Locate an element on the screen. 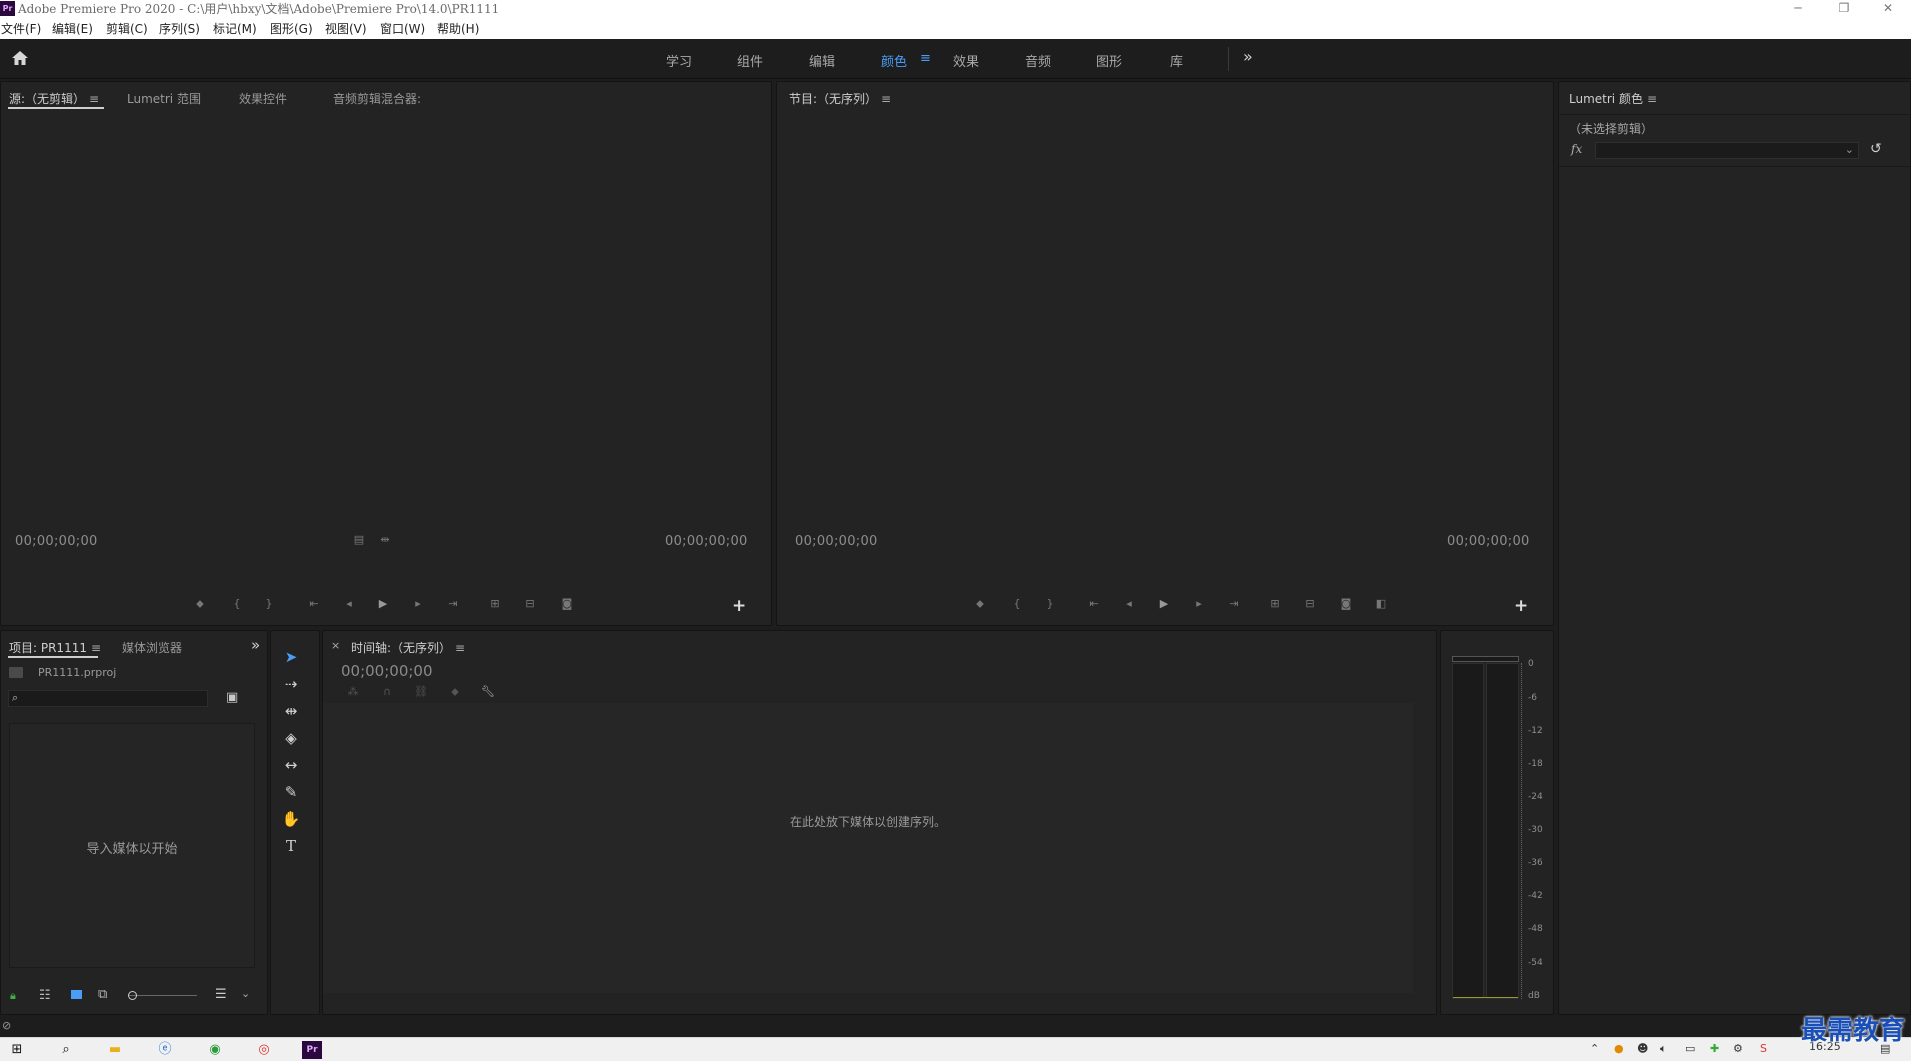 Image resolution: width=1911 pixels, height=1061 pixels. comparison-view-icon: ◧ is located at coordinates (1381, 604).